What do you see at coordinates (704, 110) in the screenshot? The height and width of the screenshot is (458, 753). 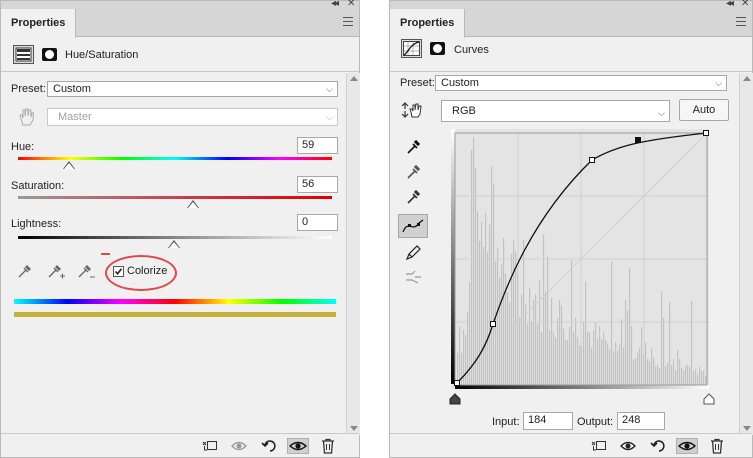 I see `auto-button: Auto` at bounding box center [704, 110].